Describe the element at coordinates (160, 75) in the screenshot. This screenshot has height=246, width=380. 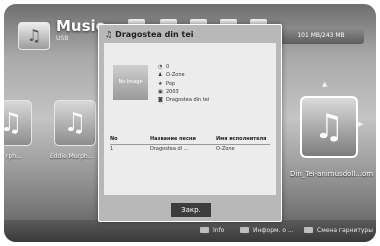
I see `artist-icon: ♟` at that location.